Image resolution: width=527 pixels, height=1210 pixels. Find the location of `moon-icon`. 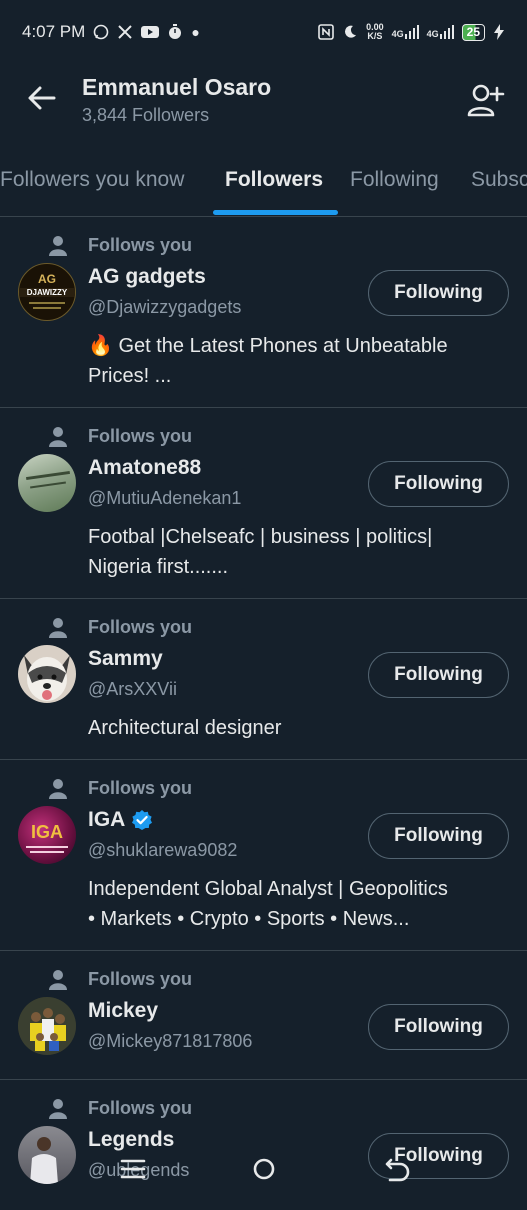

moon-icon is located at coordinates (351, 31).